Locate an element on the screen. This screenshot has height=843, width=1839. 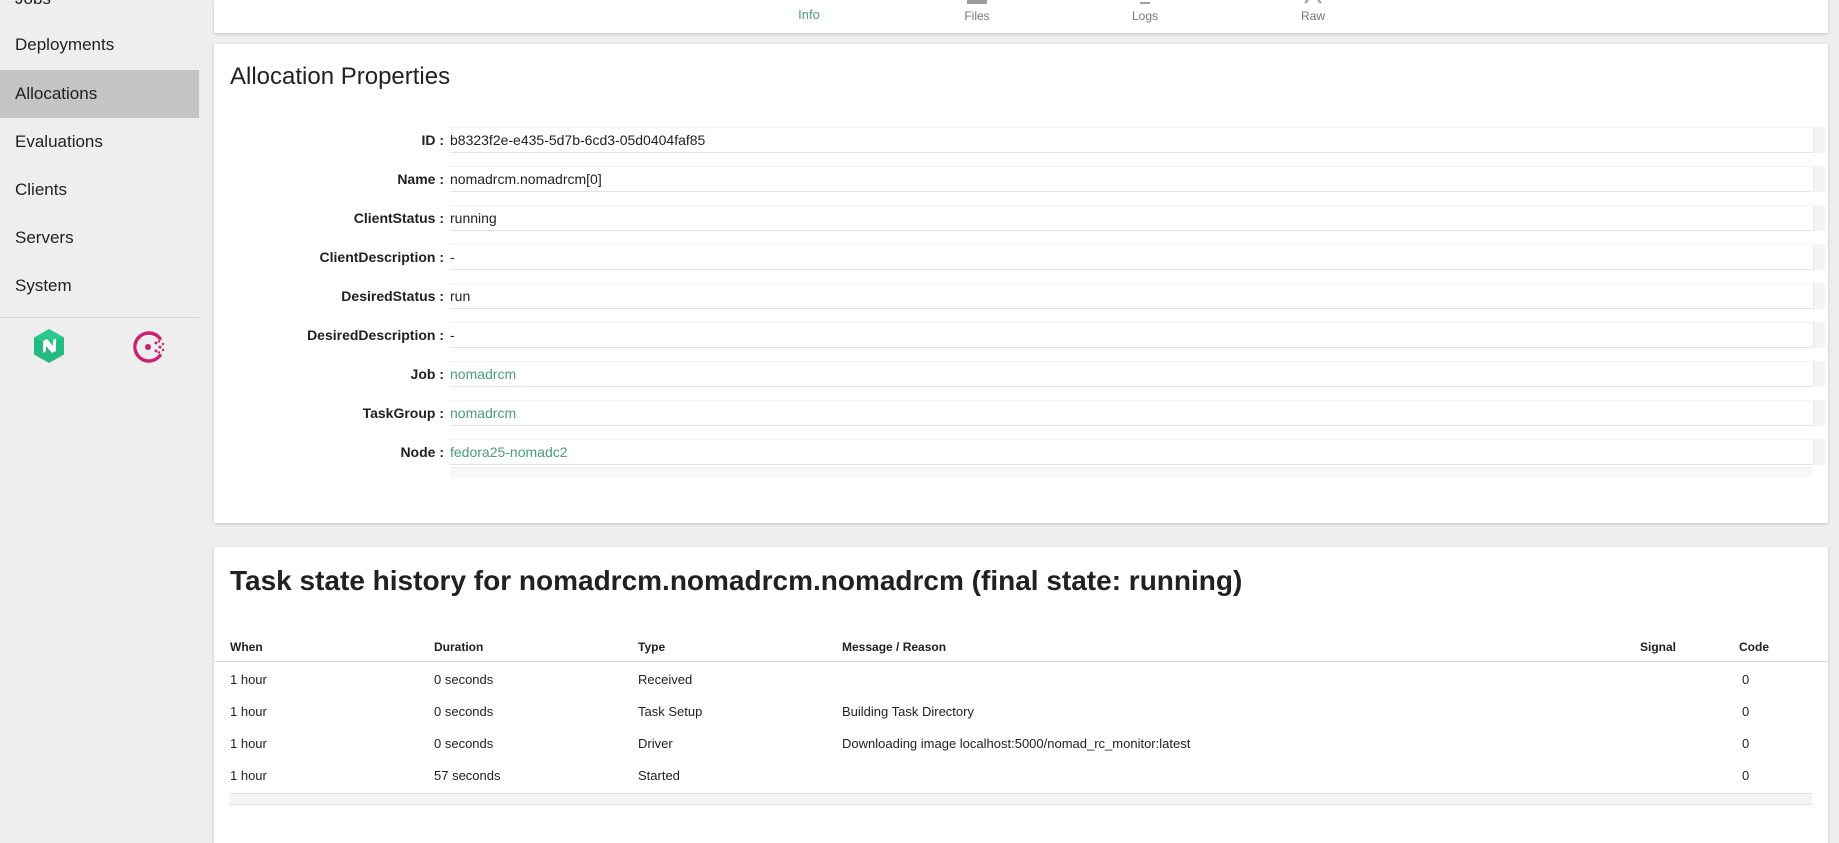
tab-raw-label: Raw is located at coordinates (1312, 16).